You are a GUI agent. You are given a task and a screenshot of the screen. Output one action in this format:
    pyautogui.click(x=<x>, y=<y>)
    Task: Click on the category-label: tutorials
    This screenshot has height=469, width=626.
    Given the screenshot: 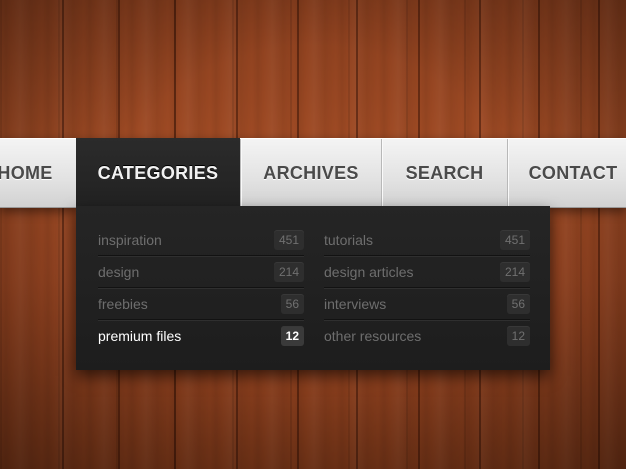 What is the action you would take?
    pyautogui.click(x=349, y=239)
    